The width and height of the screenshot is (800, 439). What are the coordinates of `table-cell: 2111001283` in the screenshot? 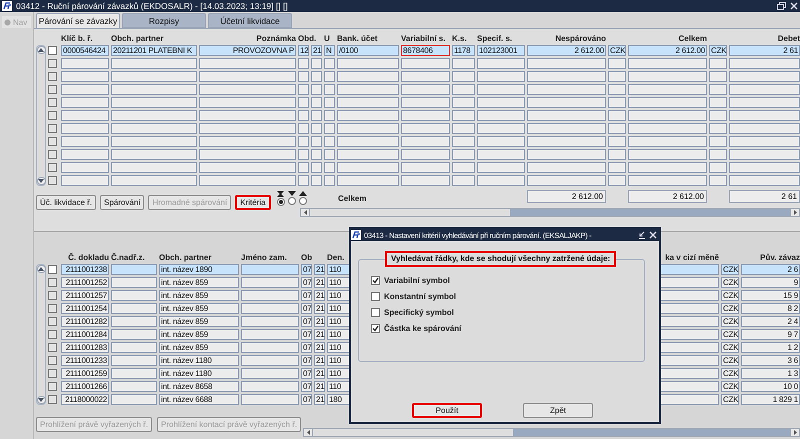 It's located at (85, 347).